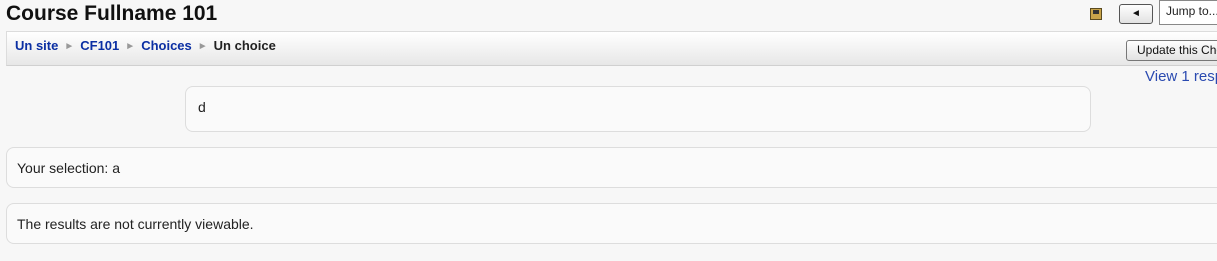 The height and width of the screenshot is (261, 1217). What do you see at coordinates (1171, 50) in the screenshot?
I see `update-choice-button: Update this Choice` at bounding box center [1171, 50].